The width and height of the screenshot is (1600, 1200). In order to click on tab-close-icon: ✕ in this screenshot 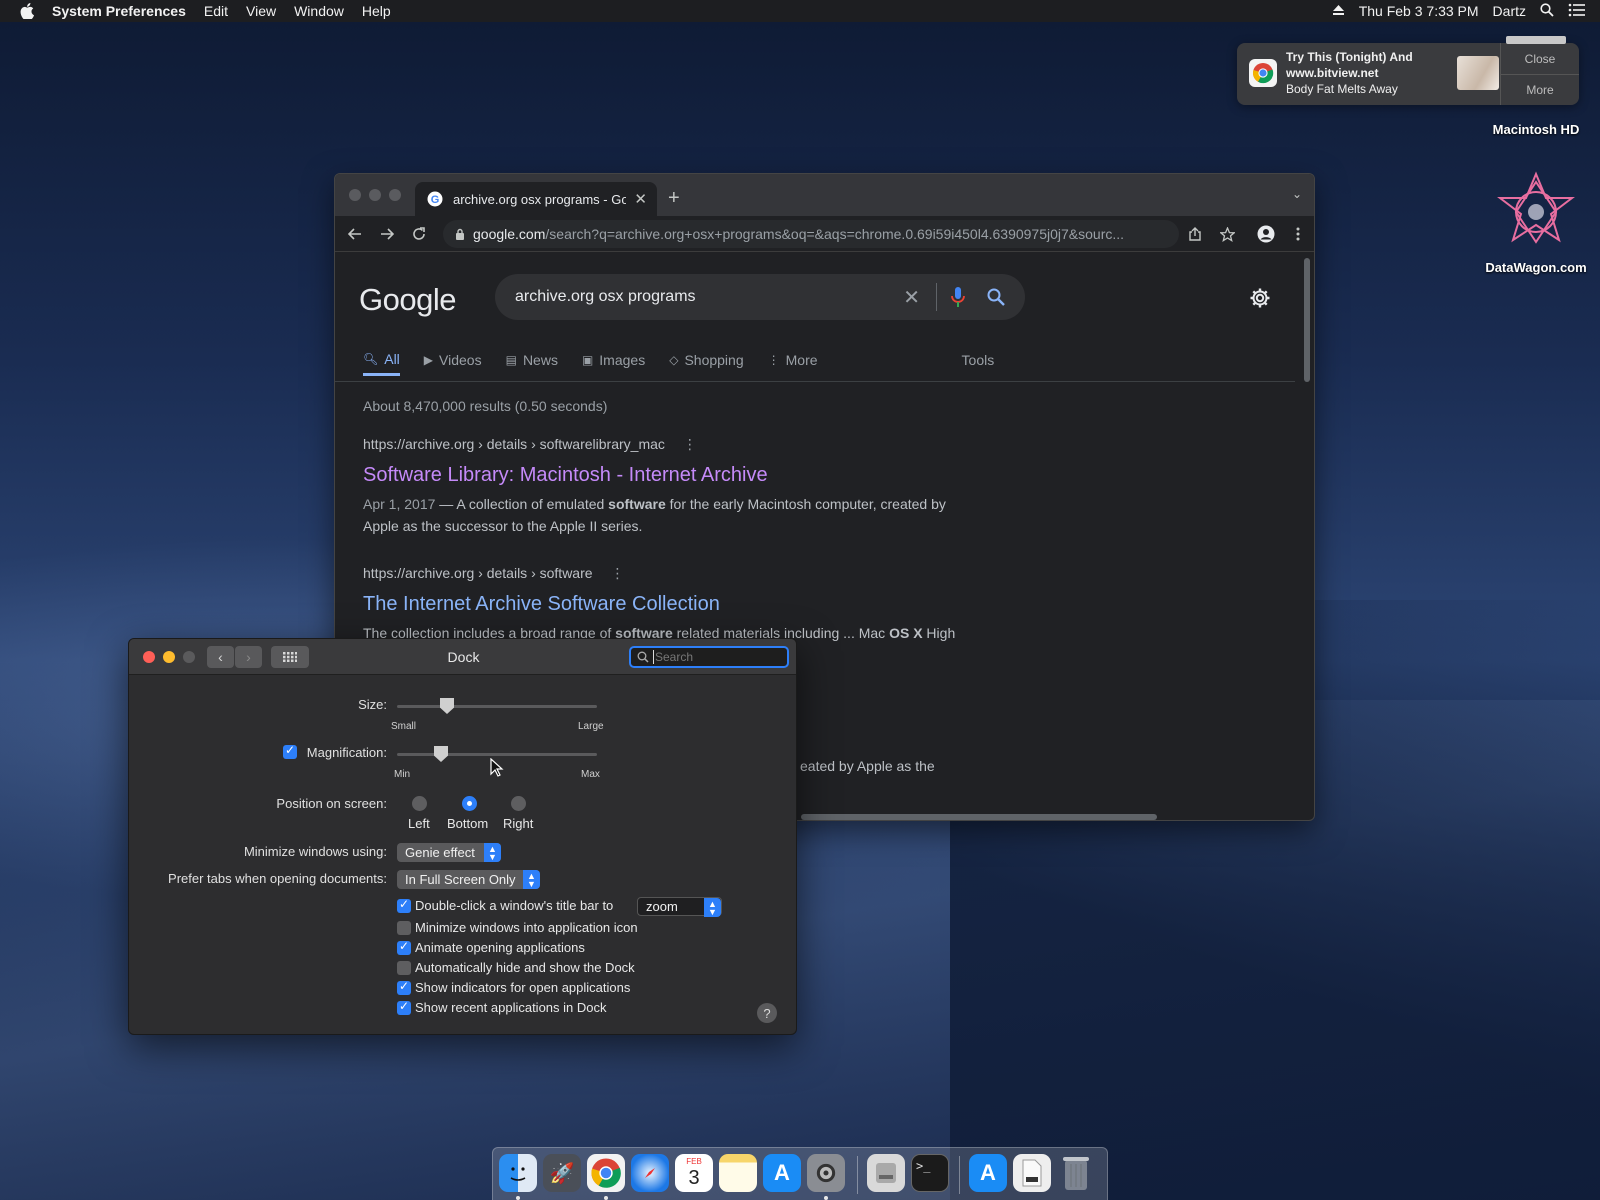, I will do `click(640, 199)`.